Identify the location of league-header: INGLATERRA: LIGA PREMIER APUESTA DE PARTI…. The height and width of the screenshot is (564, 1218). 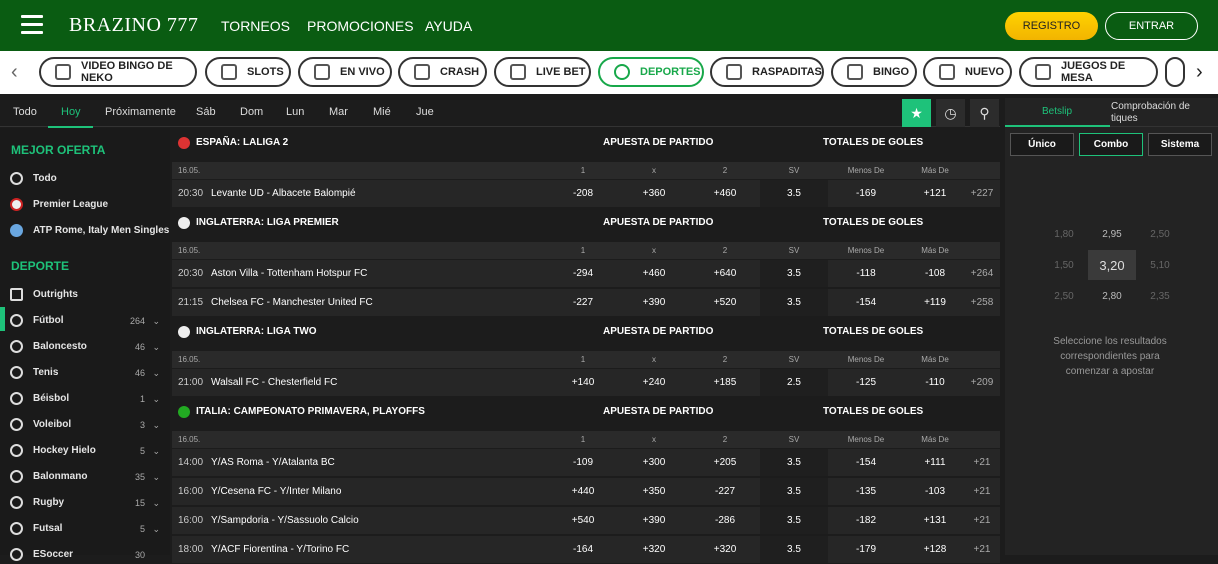
(586, 223).